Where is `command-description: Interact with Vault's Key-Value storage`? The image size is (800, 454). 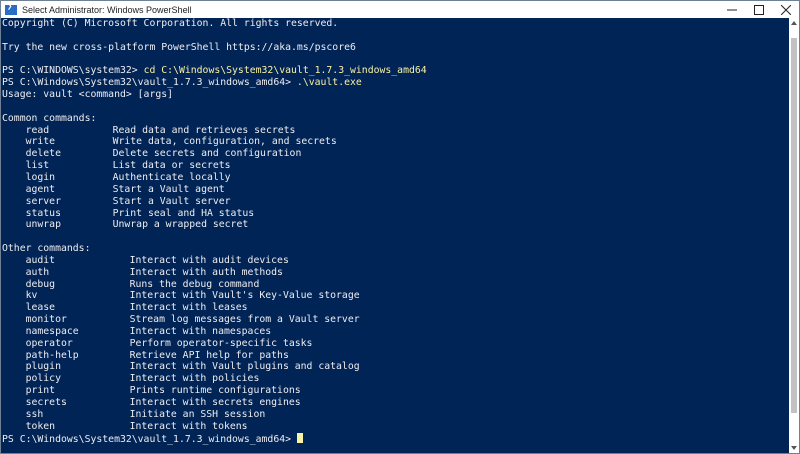
command-description: Interact with Vault's Key-Value storage is located at coordinates (244, 296).